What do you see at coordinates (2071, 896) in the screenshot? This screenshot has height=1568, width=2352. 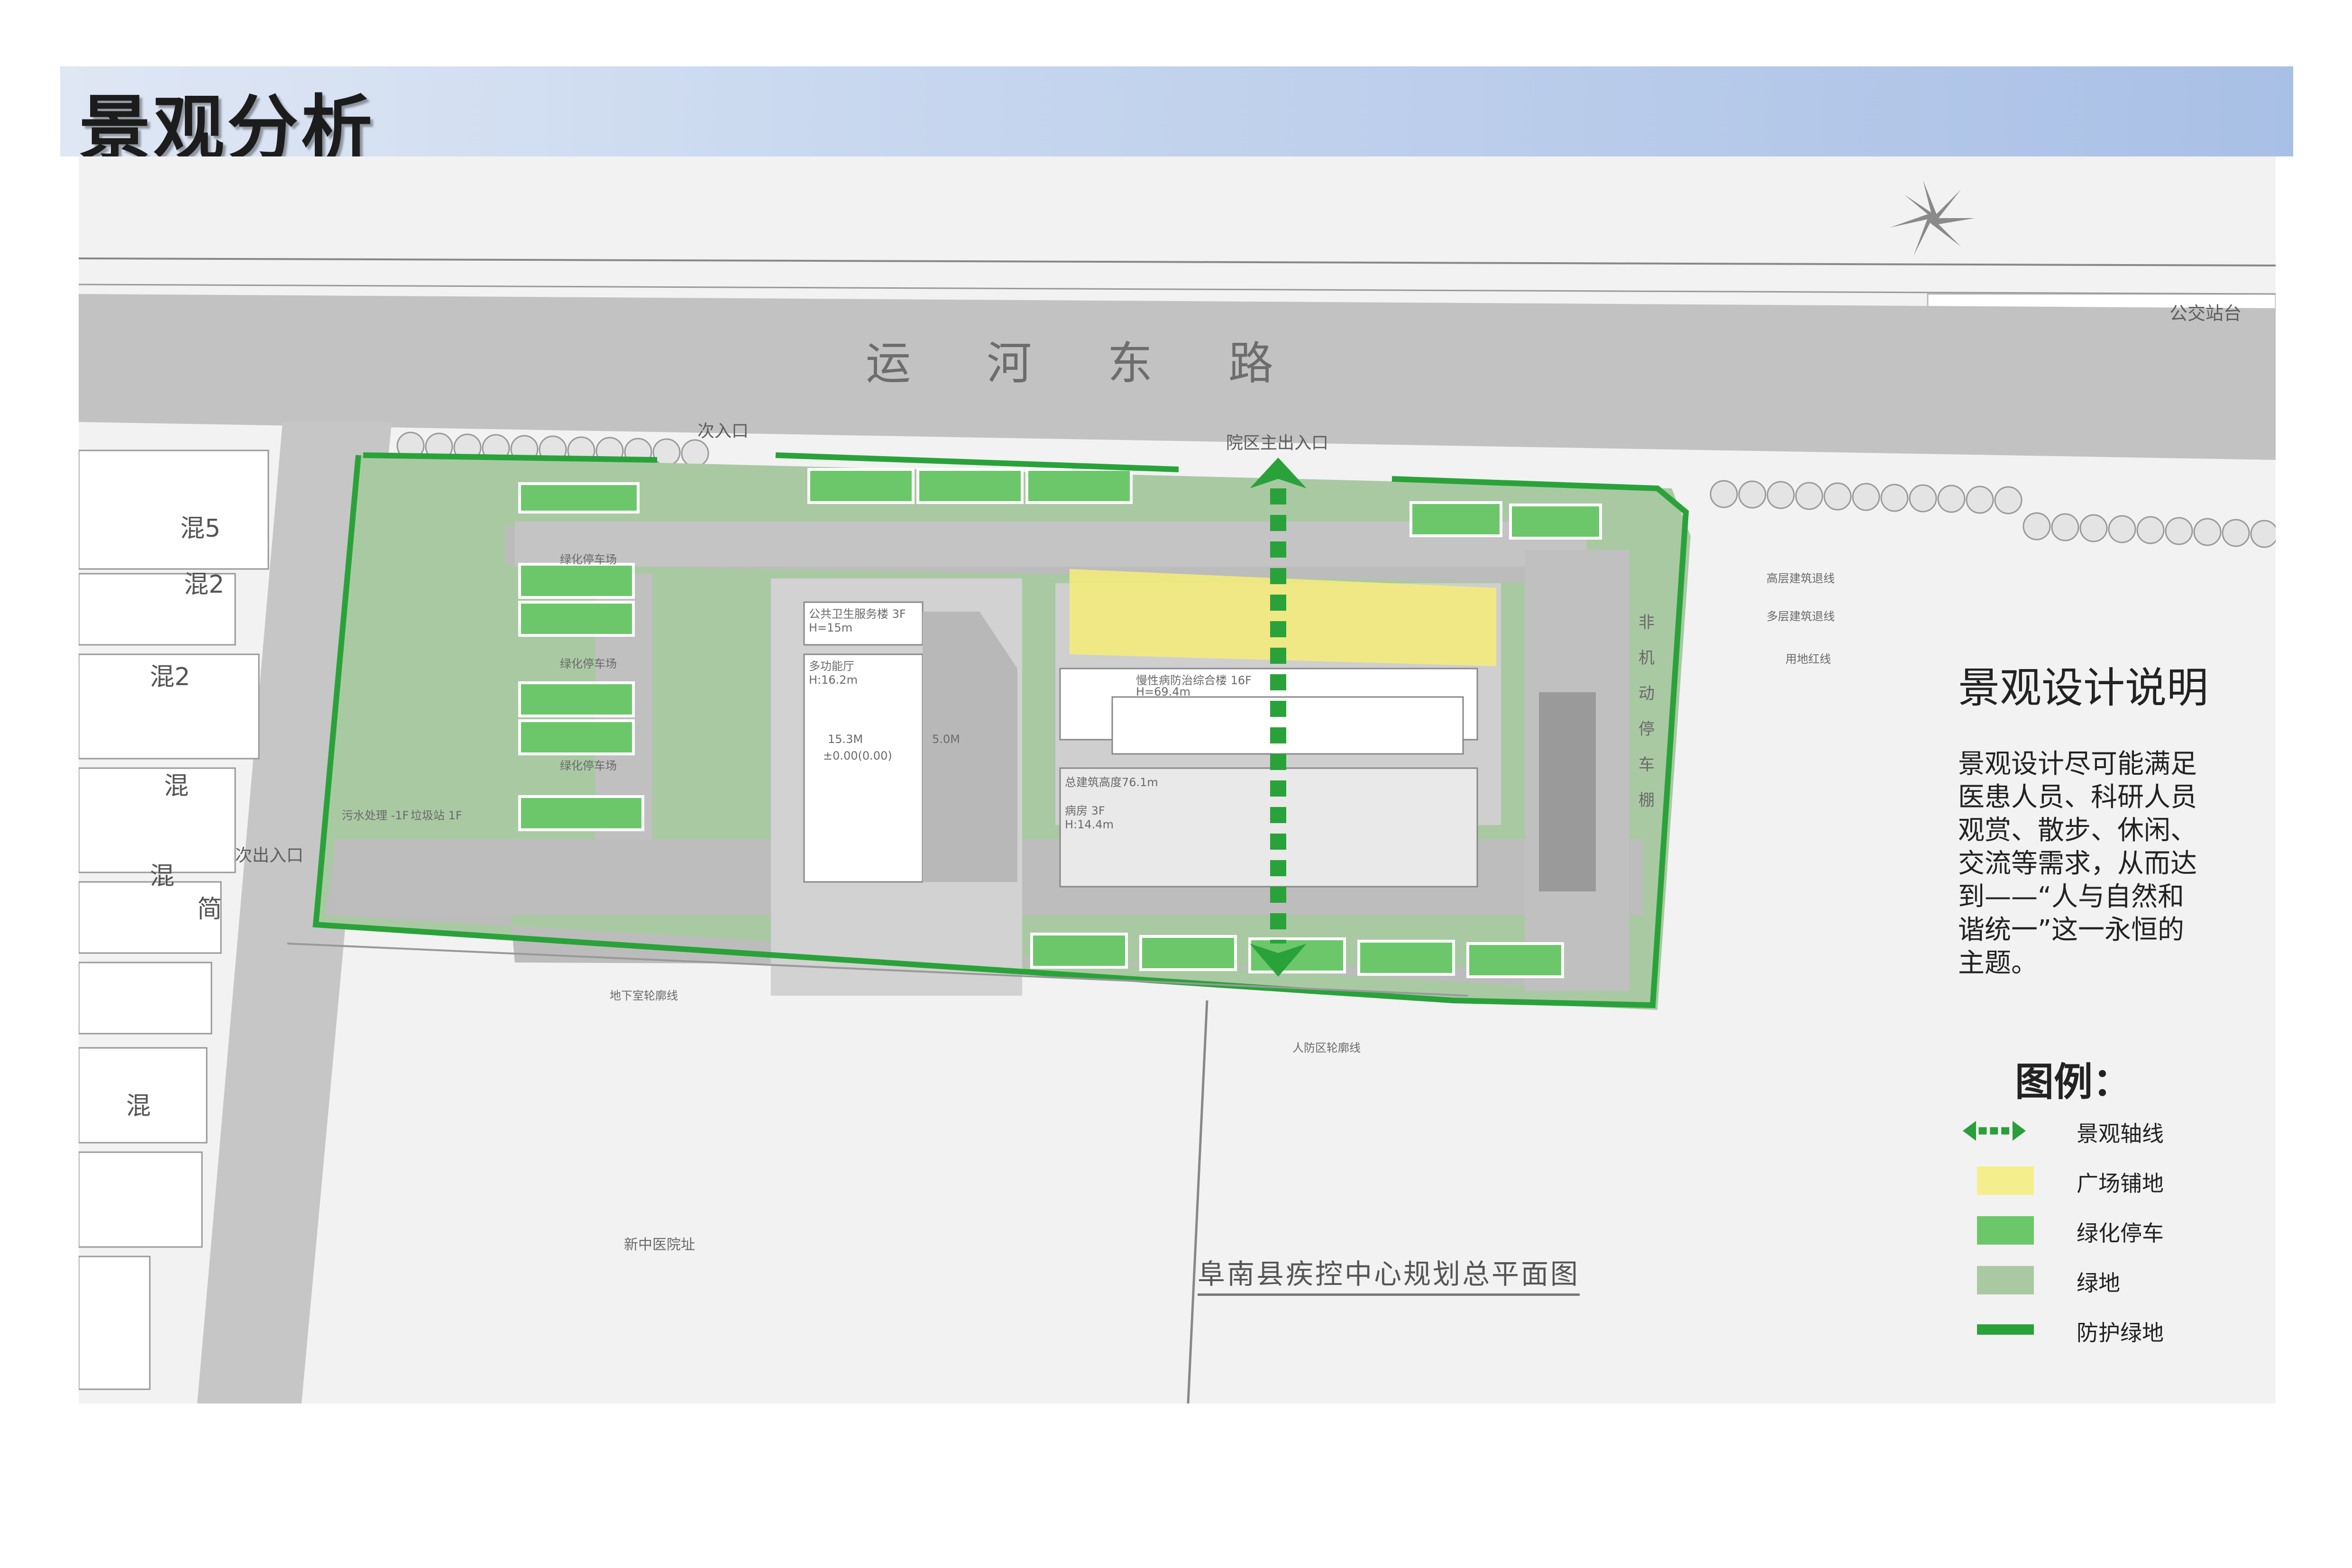 I see `description-line: 到——“人与自然和` at bounding box center [2071, 896].